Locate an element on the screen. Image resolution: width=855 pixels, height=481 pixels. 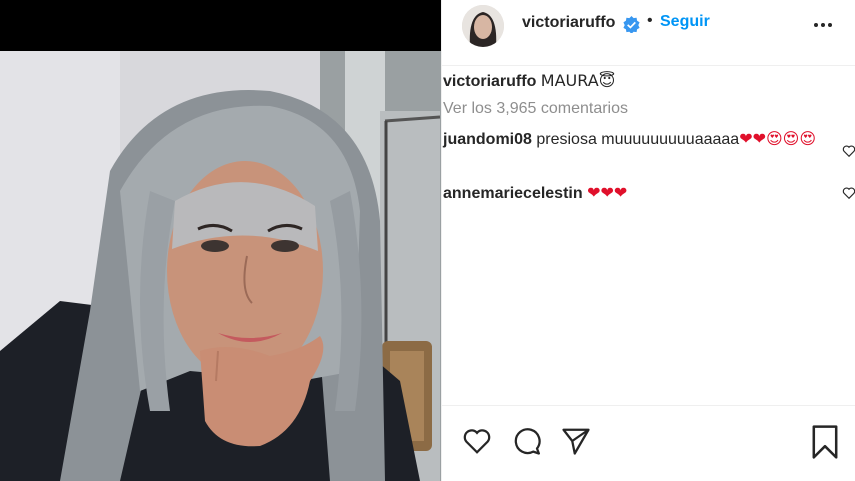
verified-icon is located at coordinates (631, 24).